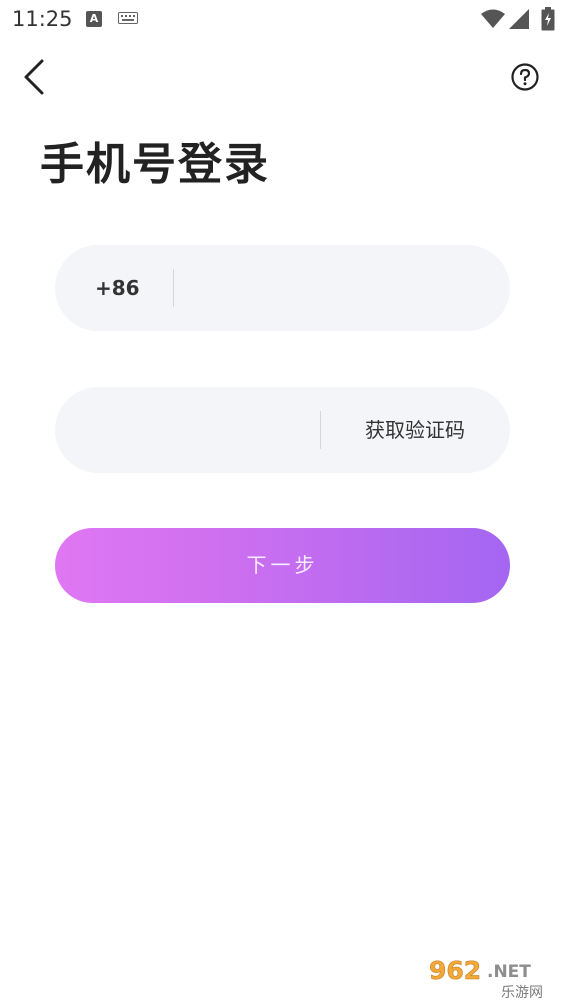 This screenshot has width=565, height=1004. What do you see at coordinates (94, 19) in the screenshot?
I see `accessibility-a-icon: A` at bounding box center [94, 19].